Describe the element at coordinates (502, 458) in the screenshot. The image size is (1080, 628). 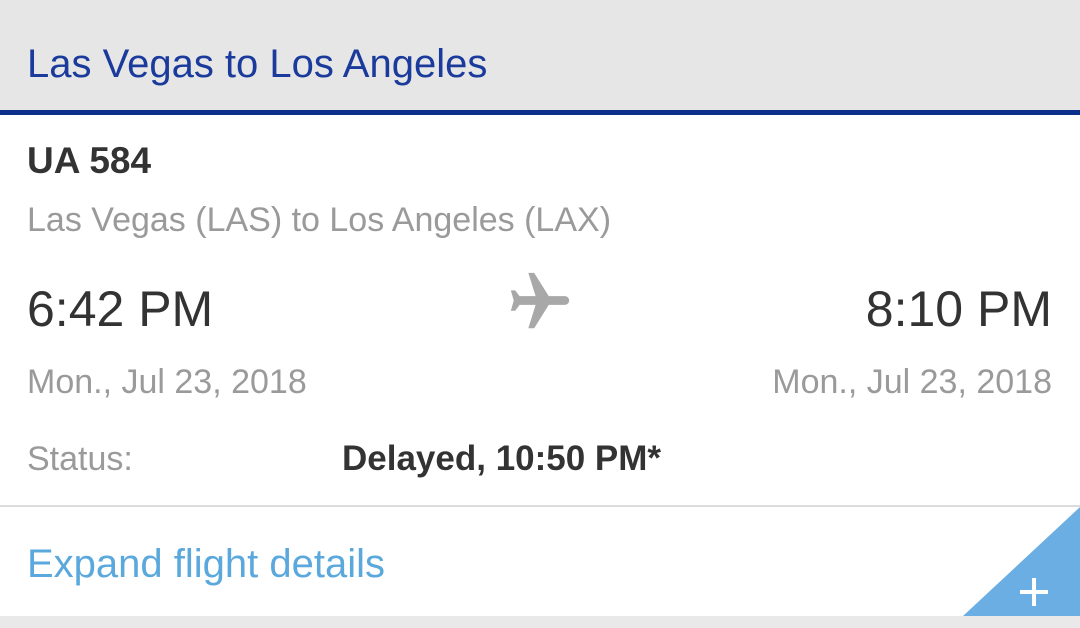
I see `status-value: Delayed, 10:50 PM*` at that location.